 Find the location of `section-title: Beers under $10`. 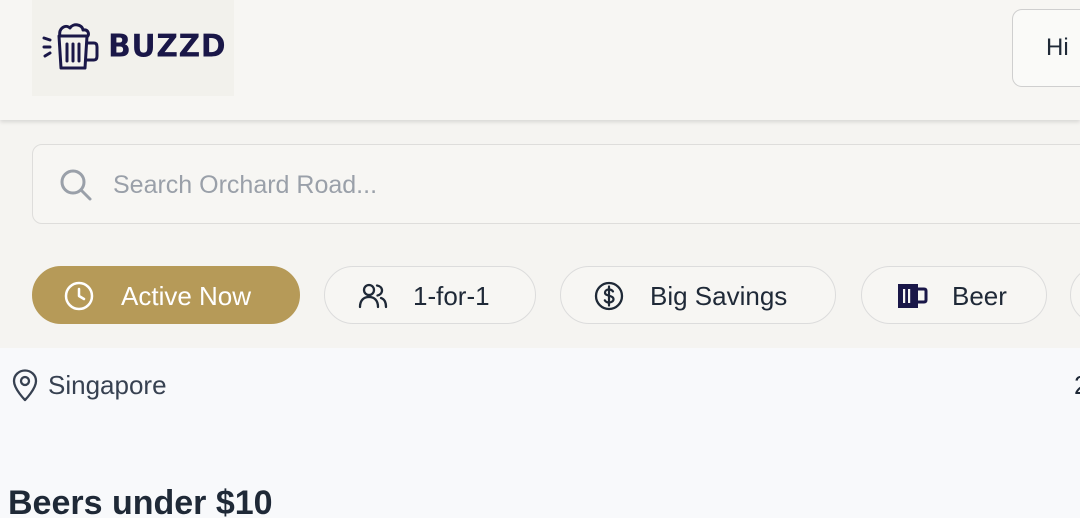

section-title: Beers under $10 is located at coordinates (140, 501).